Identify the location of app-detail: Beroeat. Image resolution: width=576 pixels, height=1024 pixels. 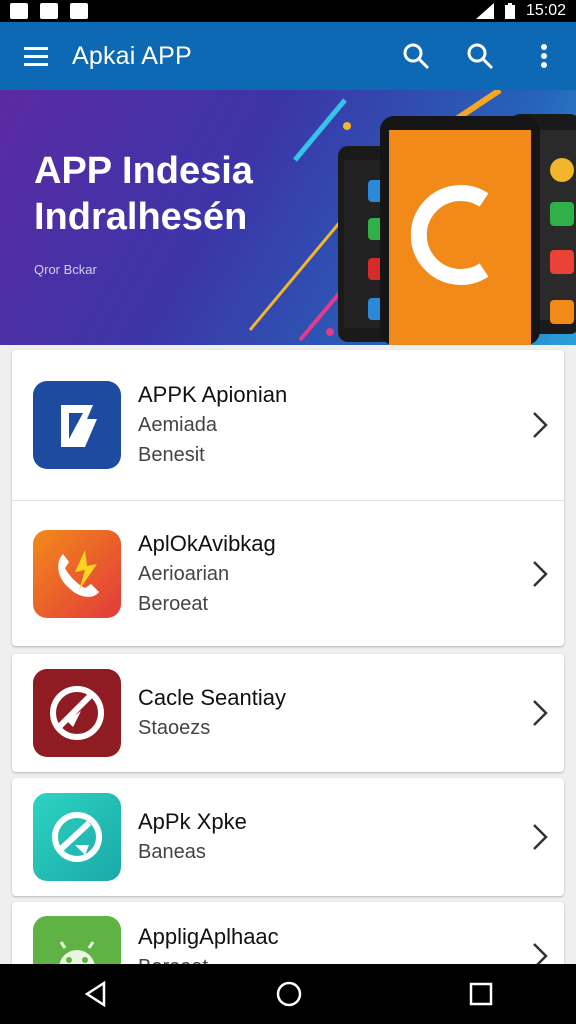
(173, 603).